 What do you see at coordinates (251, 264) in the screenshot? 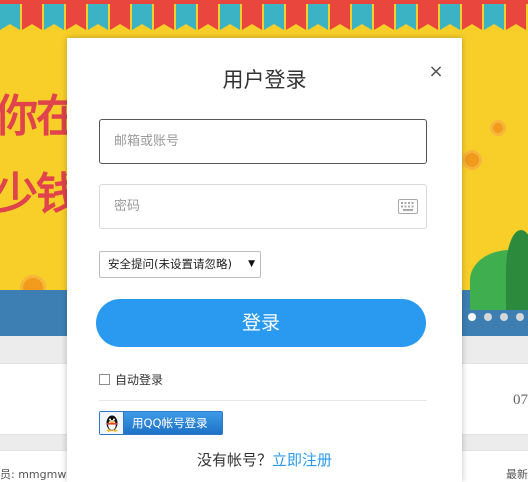
I see `chevron-down-icon: ▼` at bounding box center [251, 264].